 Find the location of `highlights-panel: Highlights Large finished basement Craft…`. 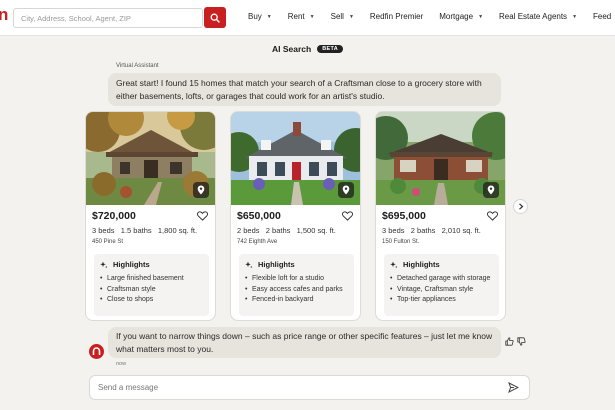

highlights-panel: Highlights Large finished basement Craft… is located at coordinates (151, 285).